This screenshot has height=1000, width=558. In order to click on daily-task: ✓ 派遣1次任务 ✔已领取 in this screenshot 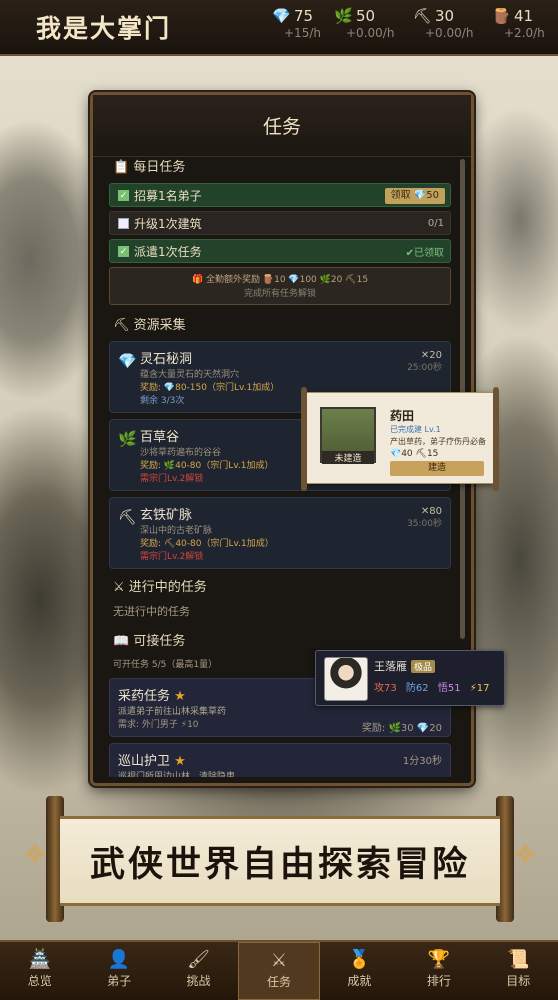, I will do `click(280, 251)`.